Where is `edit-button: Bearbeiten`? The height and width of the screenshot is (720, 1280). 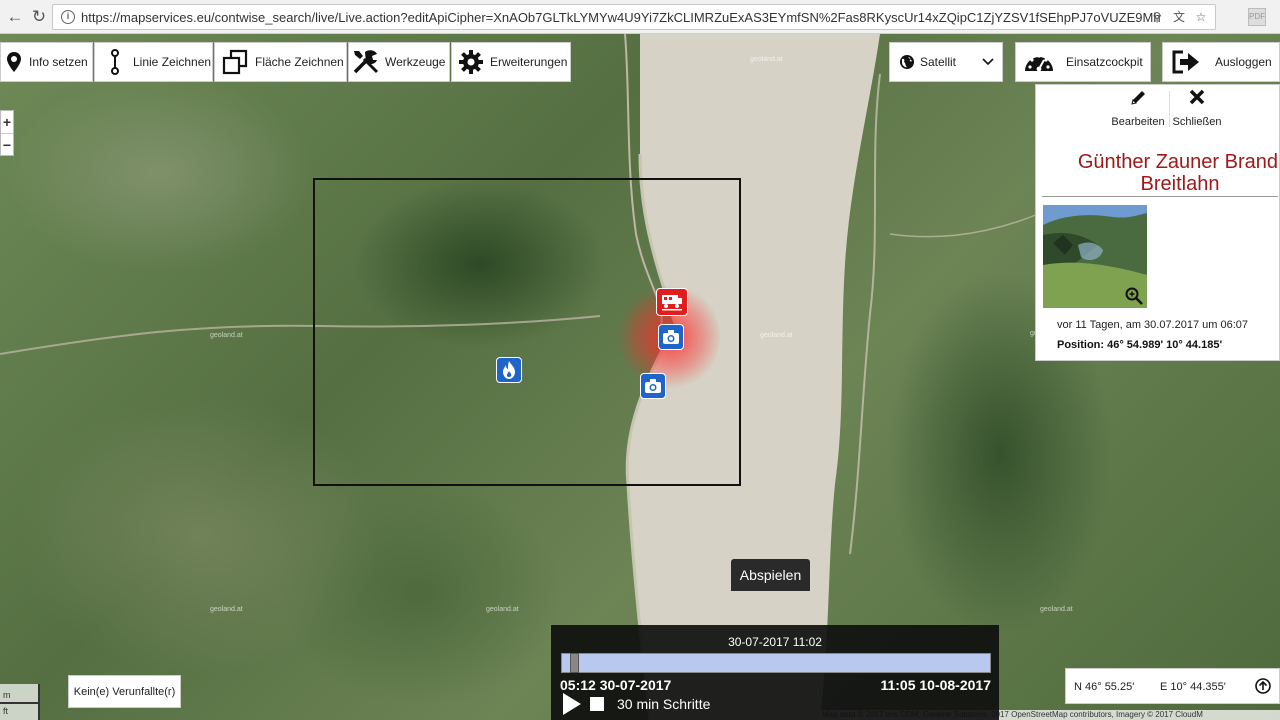 edit-button: Bearbeiten is located at coordinates (1138, 109).